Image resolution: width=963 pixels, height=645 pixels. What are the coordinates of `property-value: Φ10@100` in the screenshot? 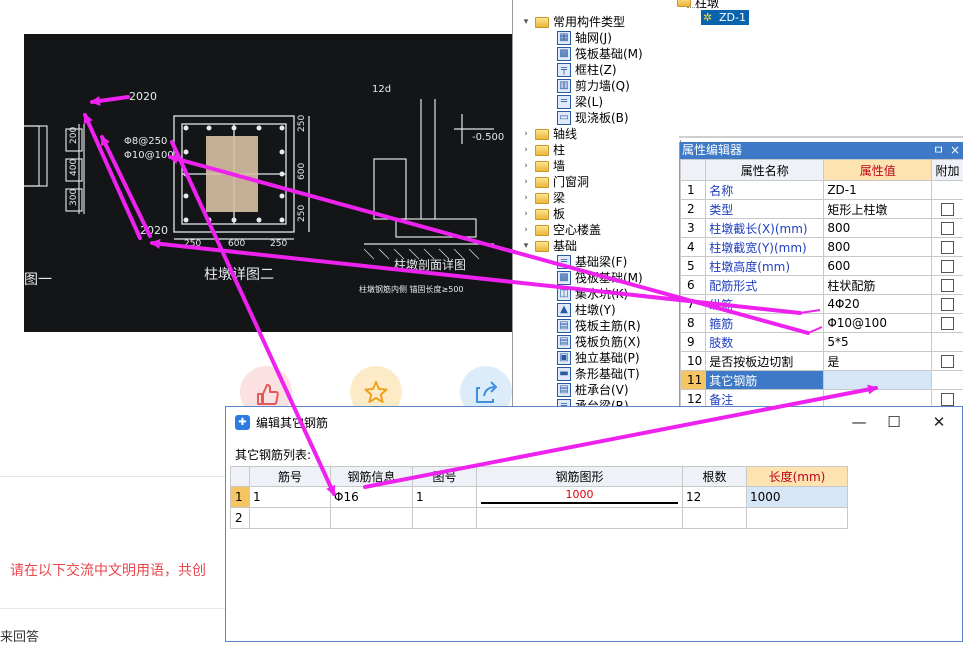 It's located at (878, 323).